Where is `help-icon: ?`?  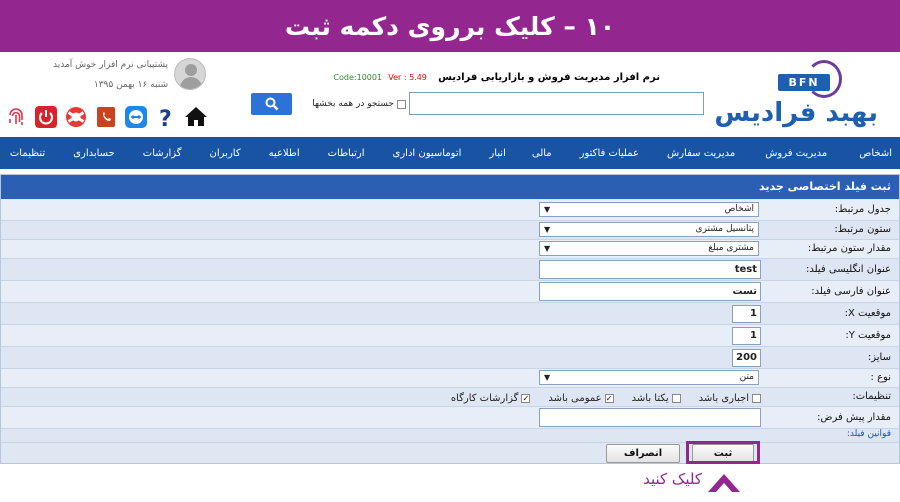
help-icon: ? is located at coordinates (166, 117).